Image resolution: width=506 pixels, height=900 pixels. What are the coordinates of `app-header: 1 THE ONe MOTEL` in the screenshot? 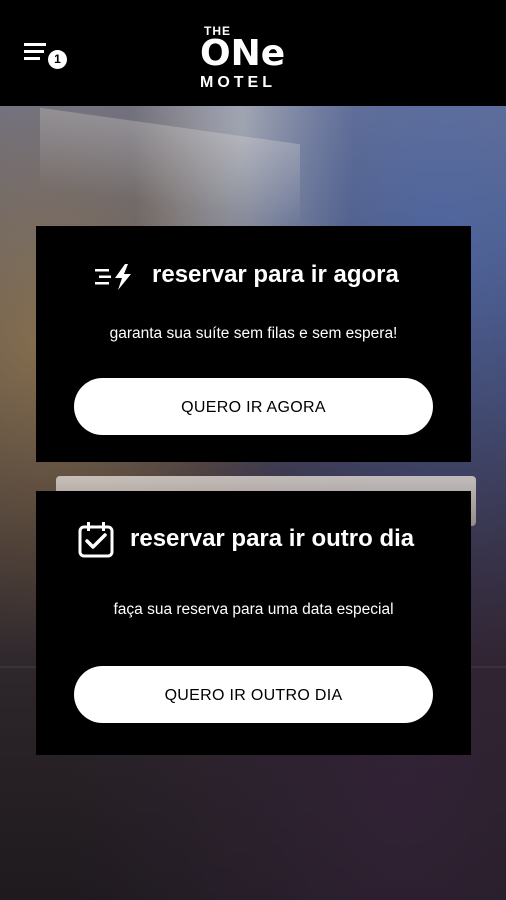 It's located at (253, 53).